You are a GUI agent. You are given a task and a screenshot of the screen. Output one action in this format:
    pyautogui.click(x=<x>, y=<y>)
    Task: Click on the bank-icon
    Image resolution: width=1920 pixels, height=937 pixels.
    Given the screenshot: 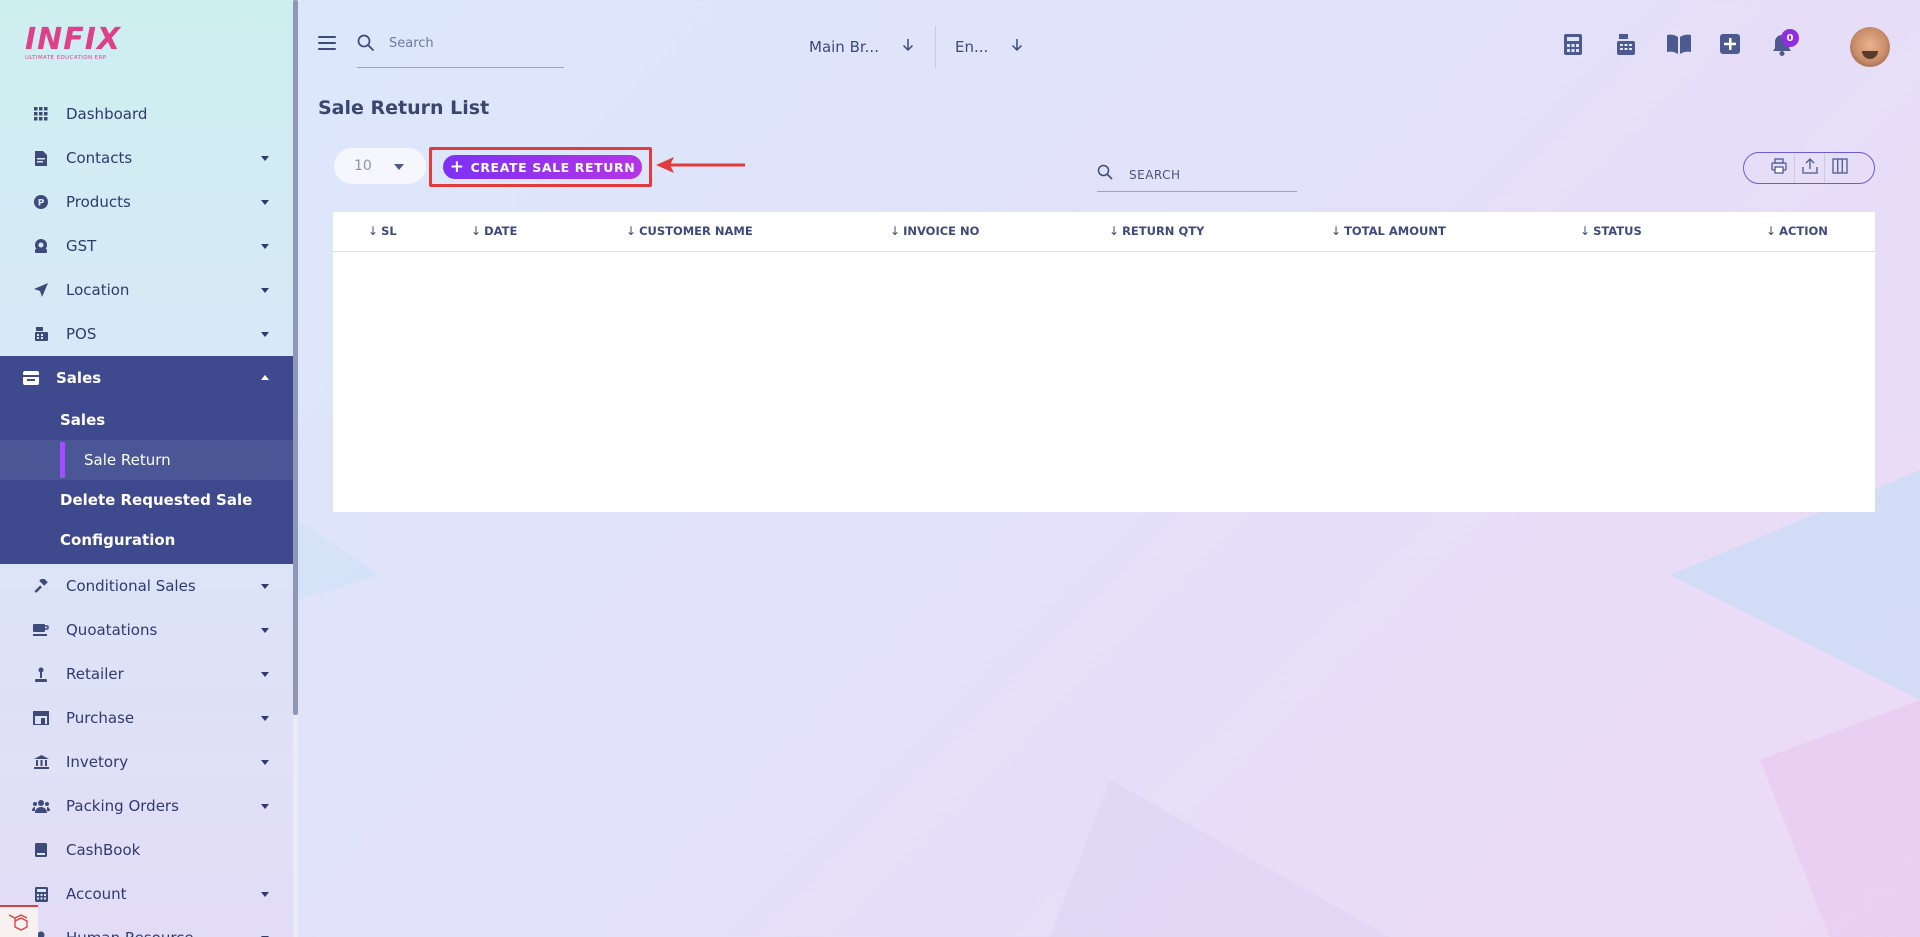 What is the action you would take?
    pyautogui.click(x=41, y=762)
    